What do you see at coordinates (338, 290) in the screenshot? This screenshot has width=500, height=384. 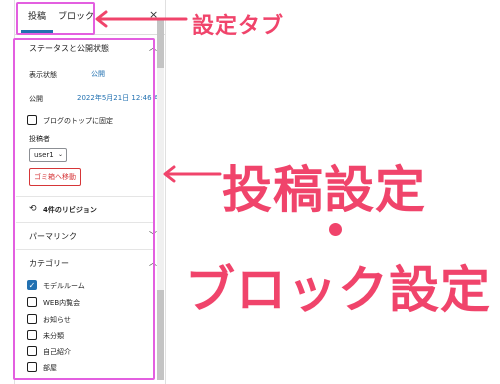 I see `annotation-block-settings: ブロック設定` at bounding box center [338, 290].